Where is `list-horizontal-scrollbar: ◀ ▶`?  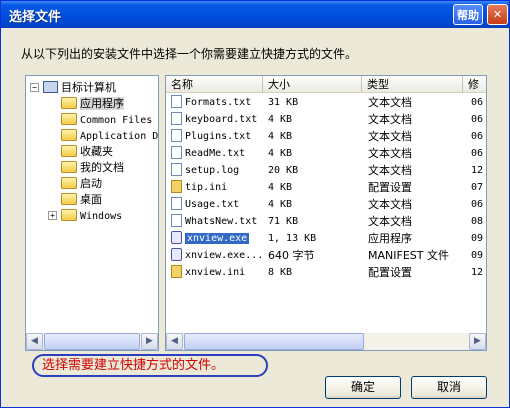 list-horizontal-scrollbar: ◀ ▶ is located at coordinates (326, 341).